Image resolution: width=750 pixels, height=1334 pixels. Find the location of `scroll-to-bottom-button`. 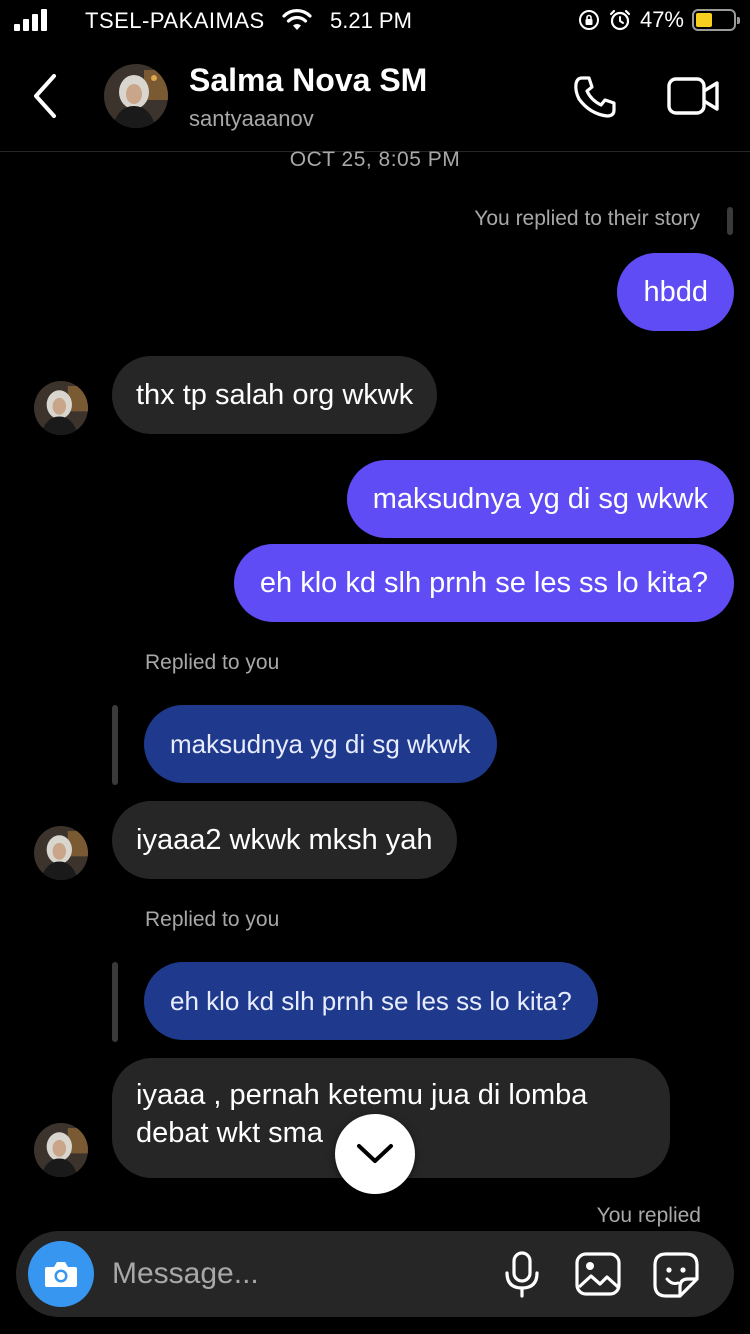

scroll-to-bottom-button is located at coordinates (375, 1154).